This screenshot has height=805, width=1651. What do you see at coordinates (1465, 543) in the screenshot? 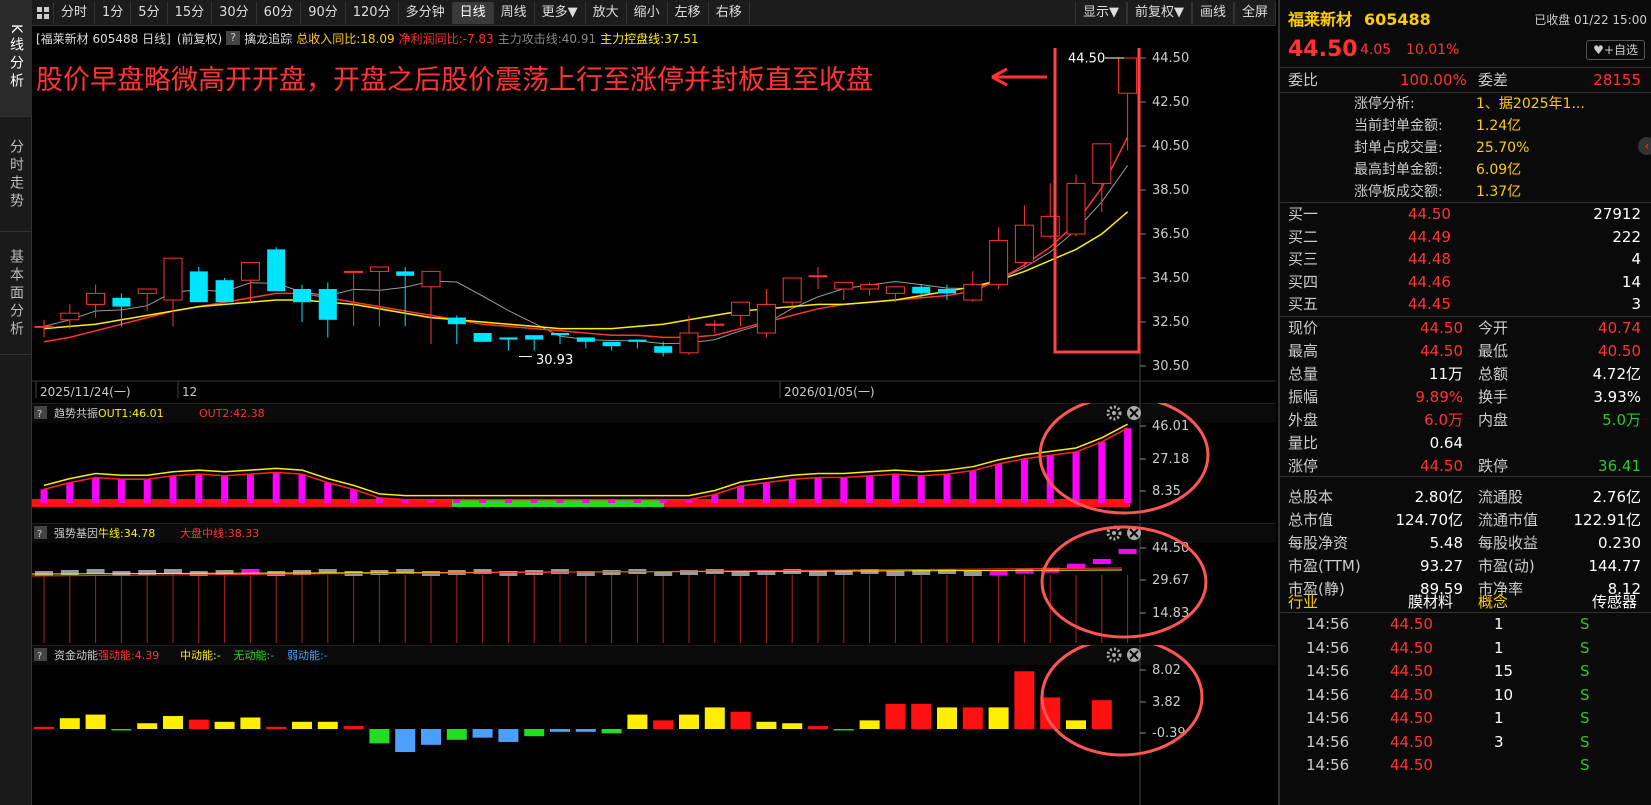
I see `stat-row: 每股净资 5.48 每股收益 0.230` at bounding box center [1465, 543].